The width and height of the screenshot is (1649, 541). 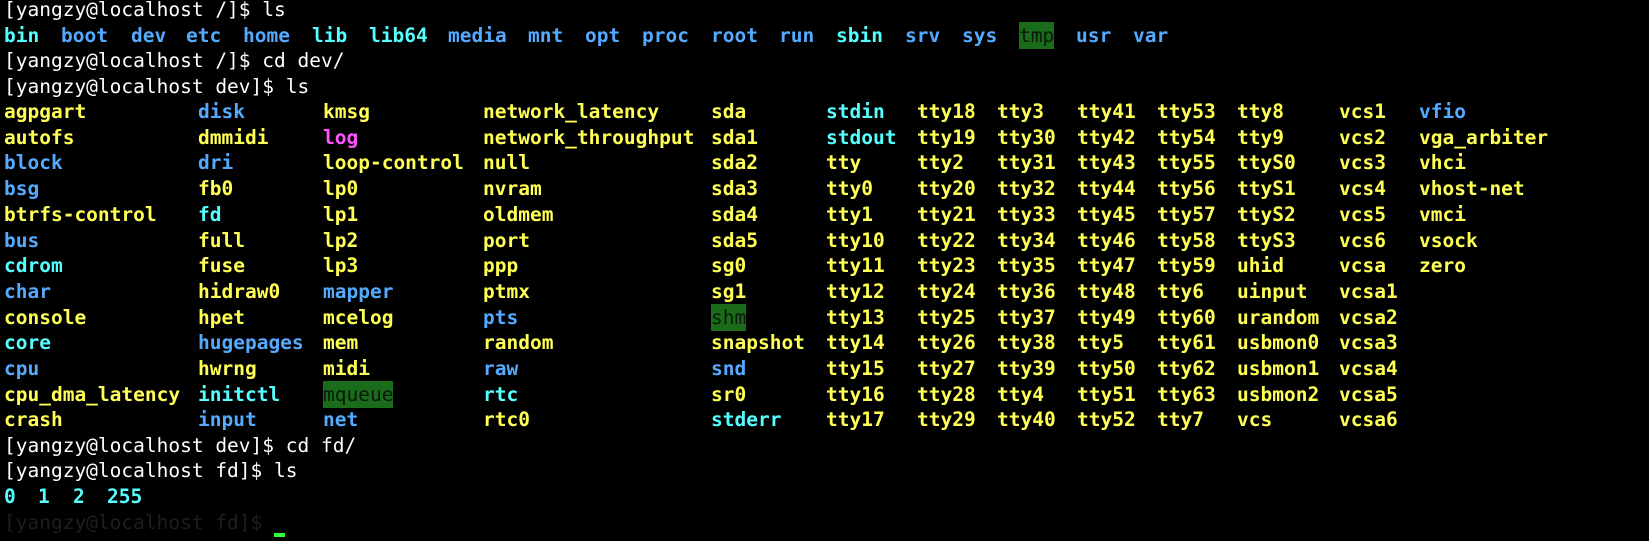 I want to click on dev-entry-ppp: ppp, so click(x=501, y=266).